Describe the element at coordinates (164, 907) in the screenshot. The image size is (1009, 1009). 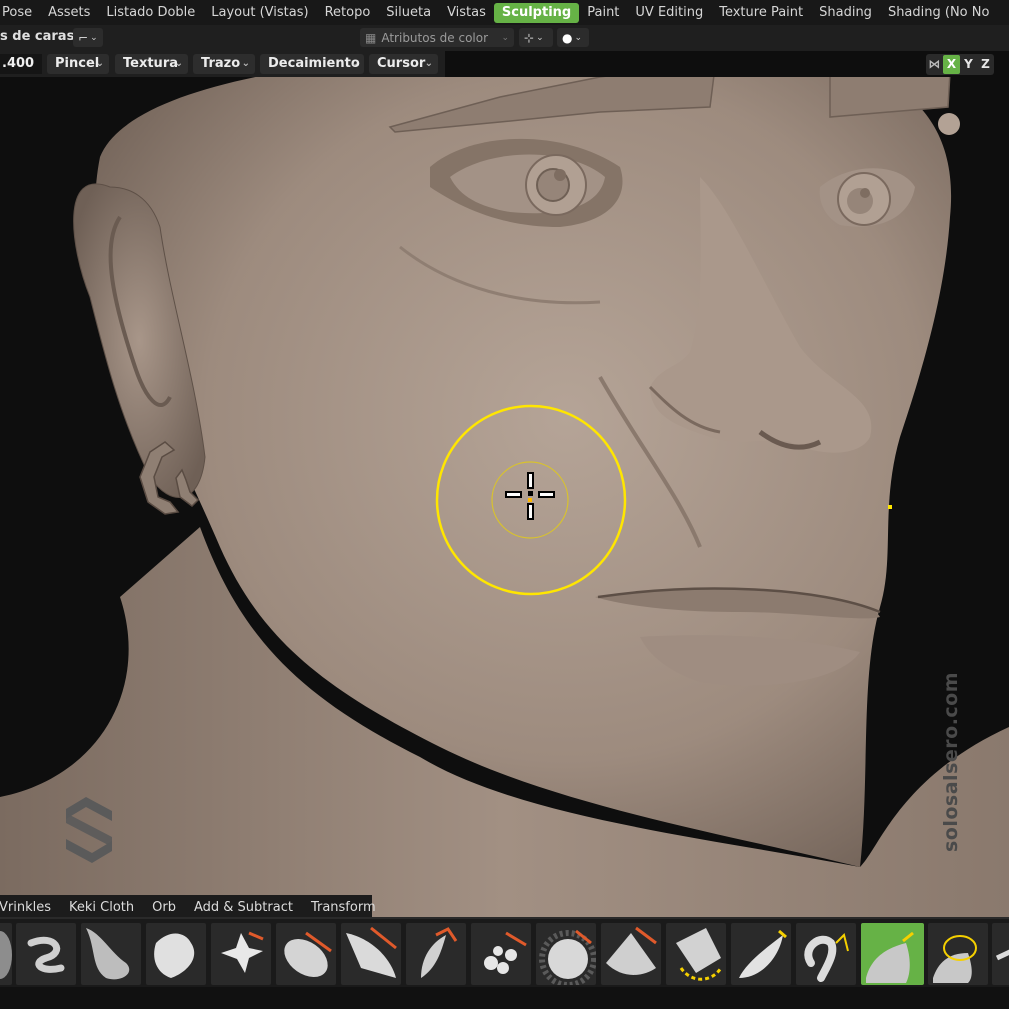
I see `tab-orb: Orb` at that location.